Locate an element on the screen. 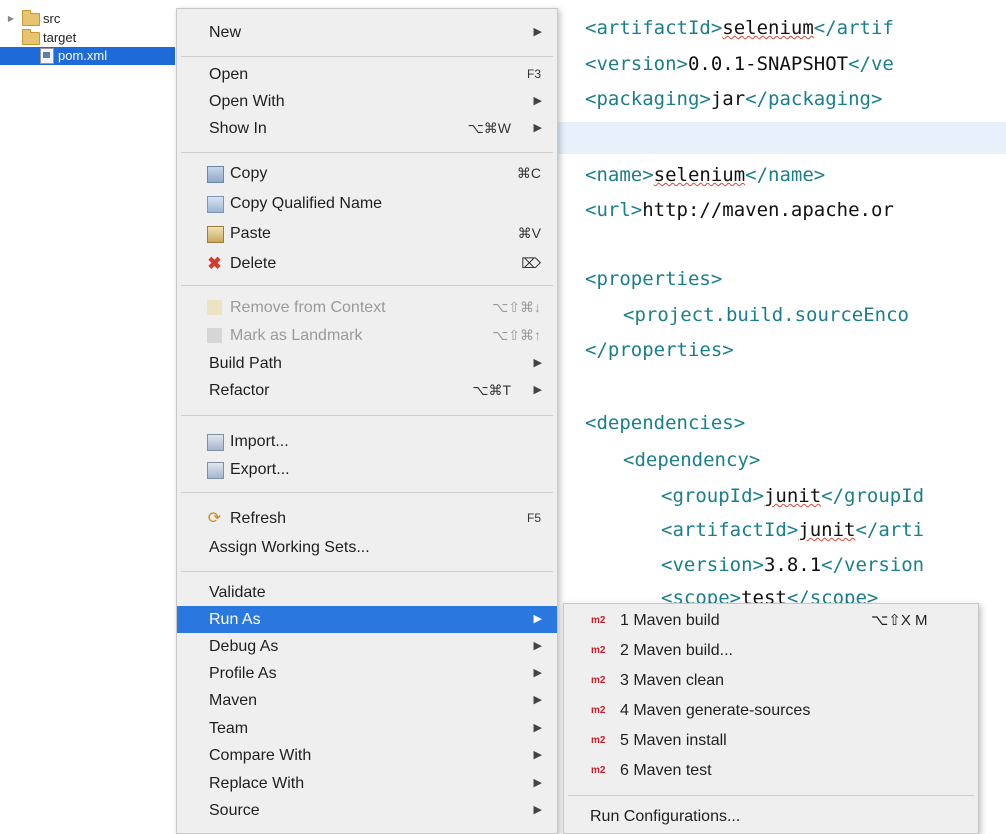  expand-arrow-icon: ▶ is located at coordinates (11, 19).